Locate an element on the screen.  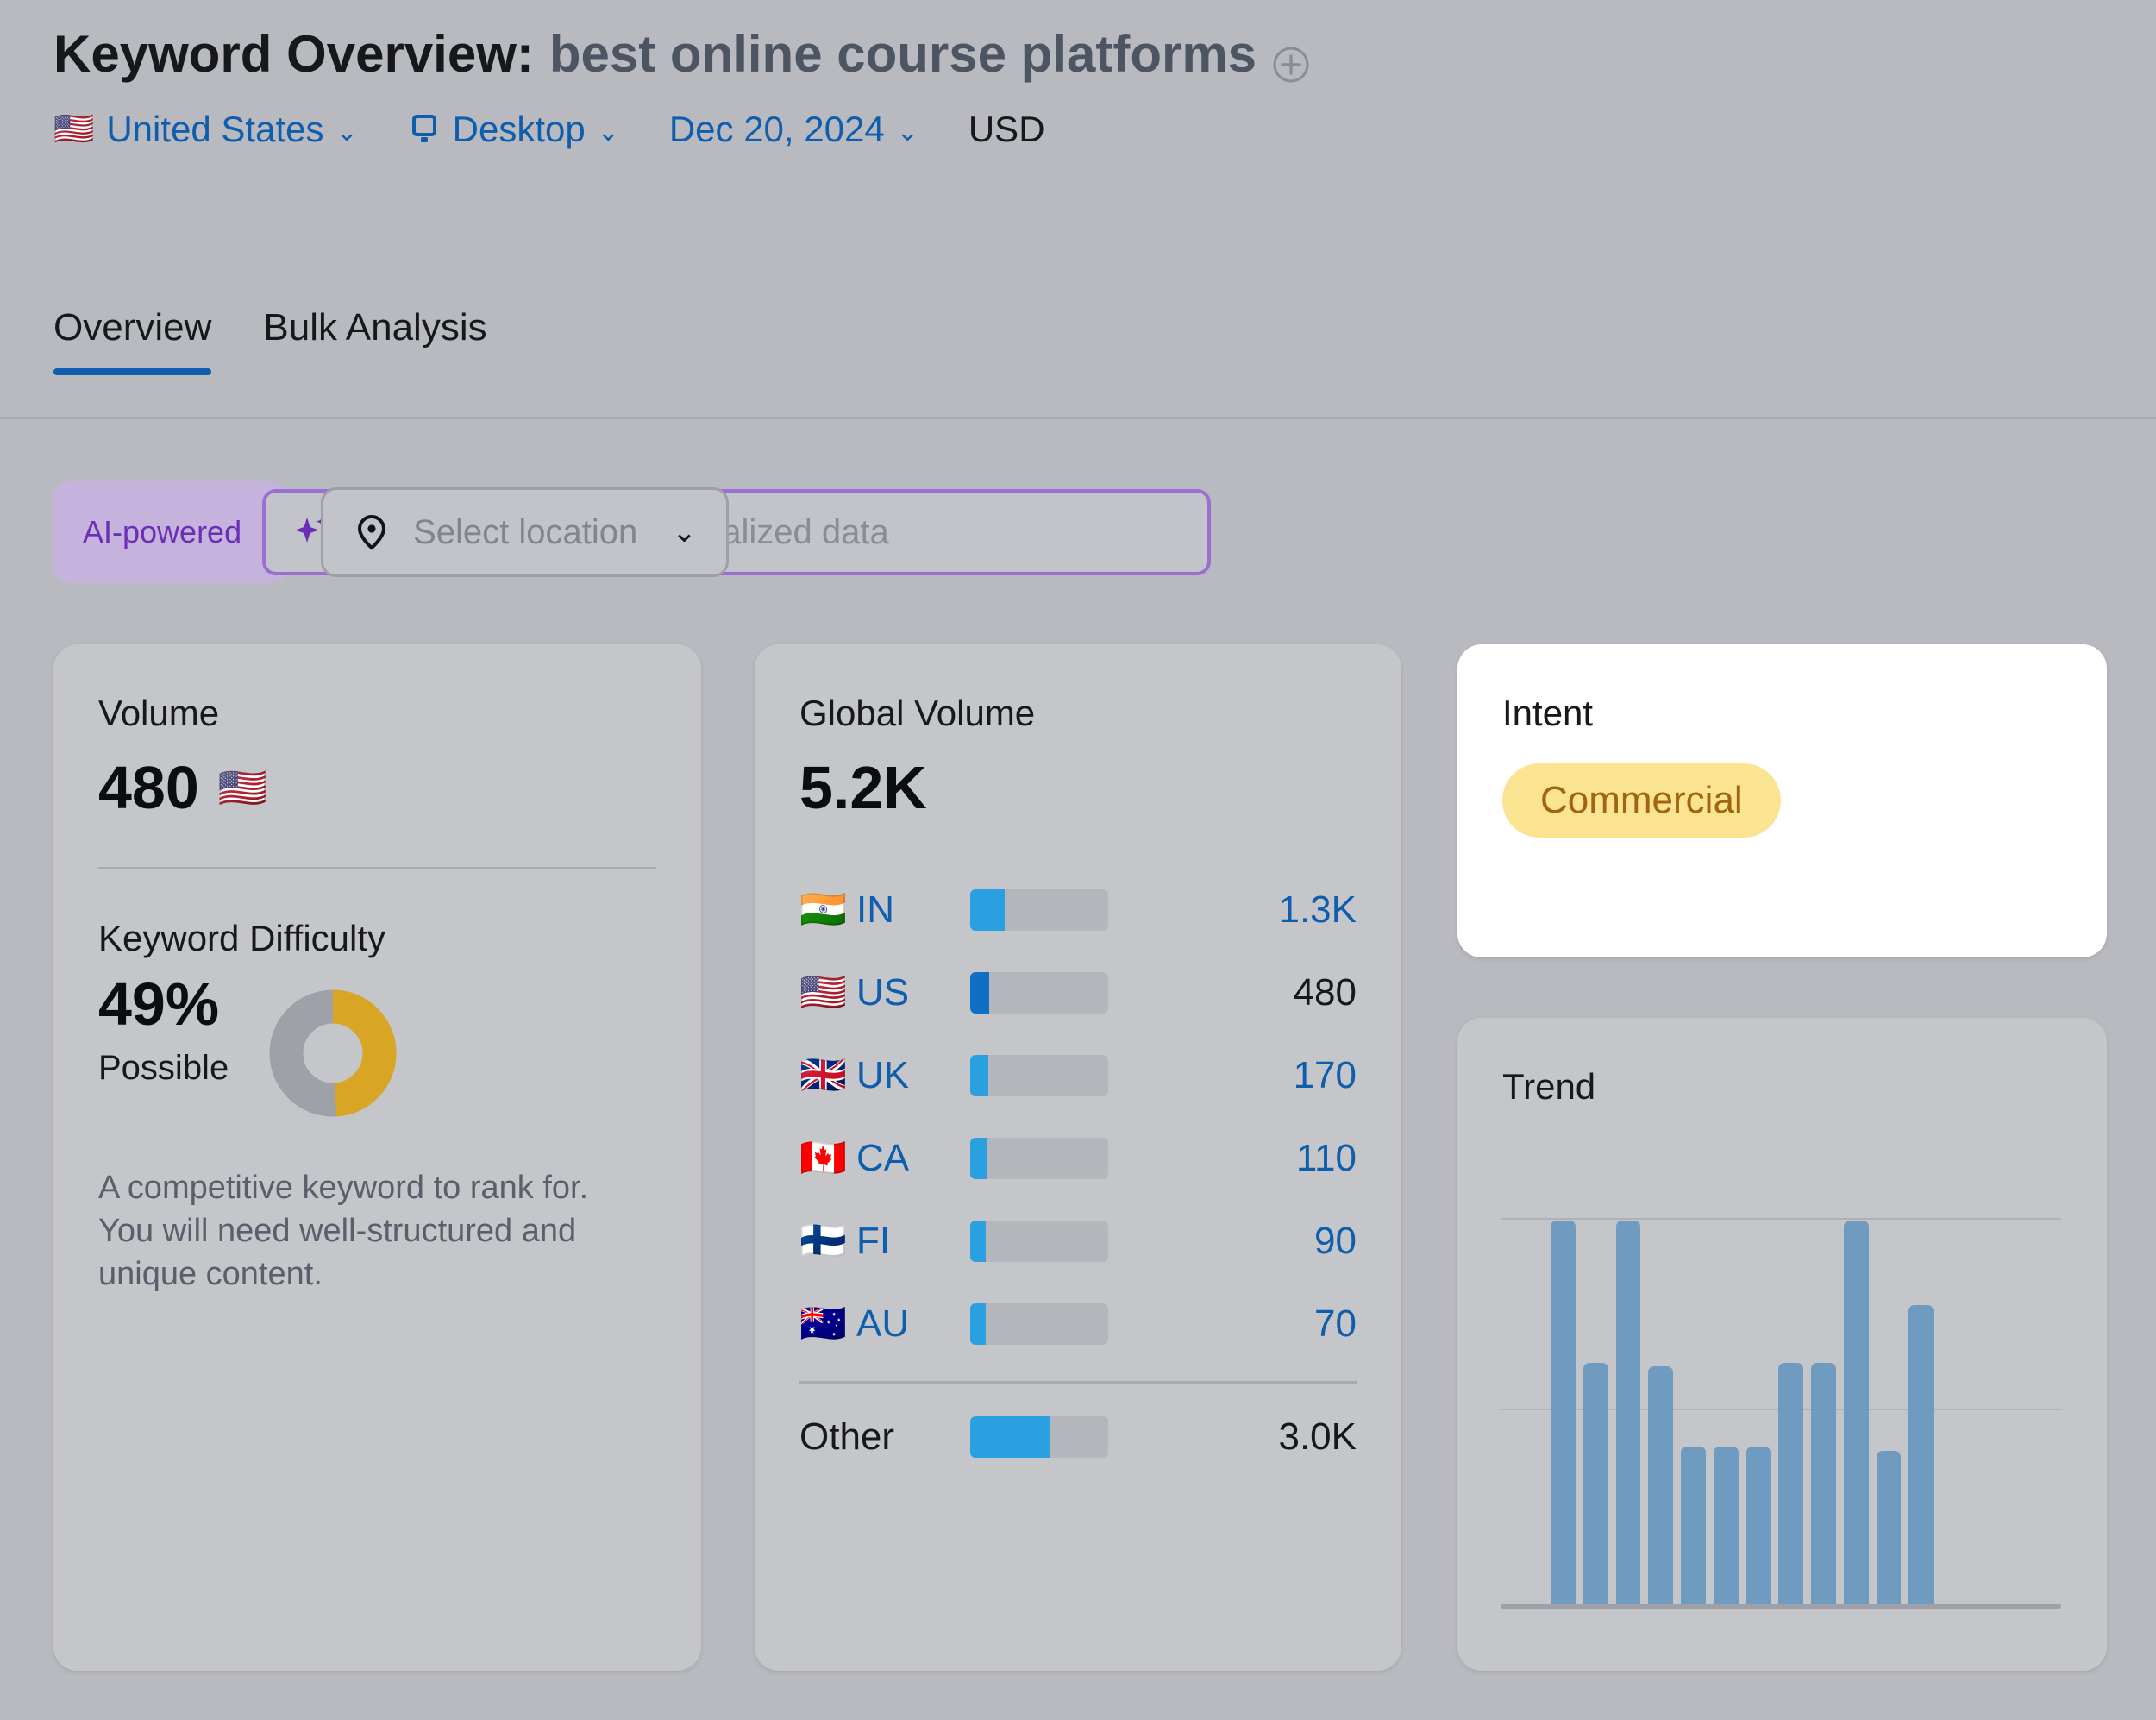
device-label: Desktop is located at coordinates (519, 129).